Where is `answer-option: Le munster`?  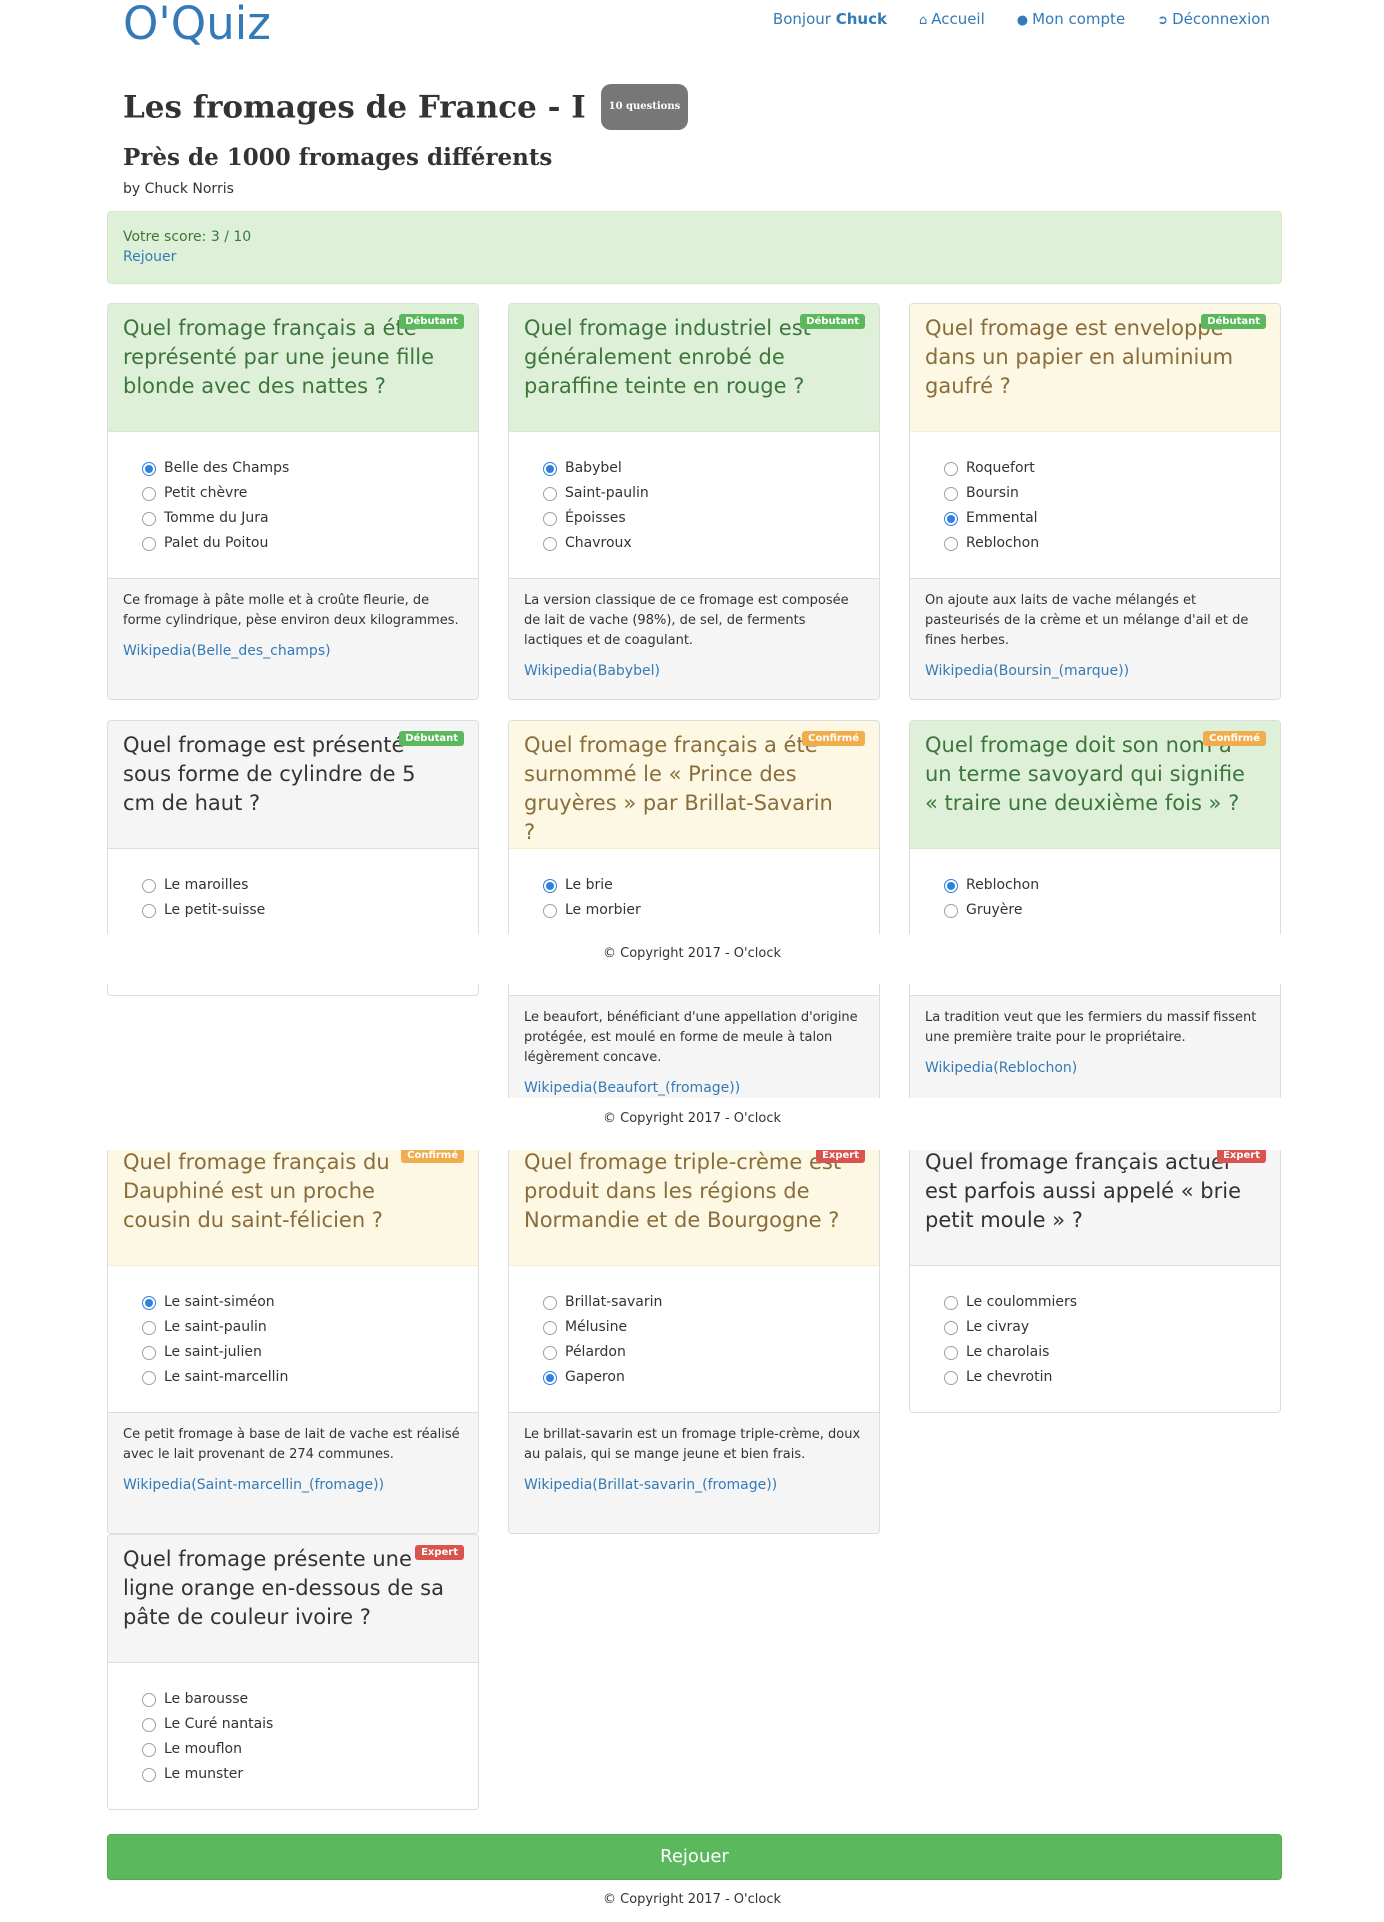
answer-option: Le munster is located at coordinates (302, 1774).